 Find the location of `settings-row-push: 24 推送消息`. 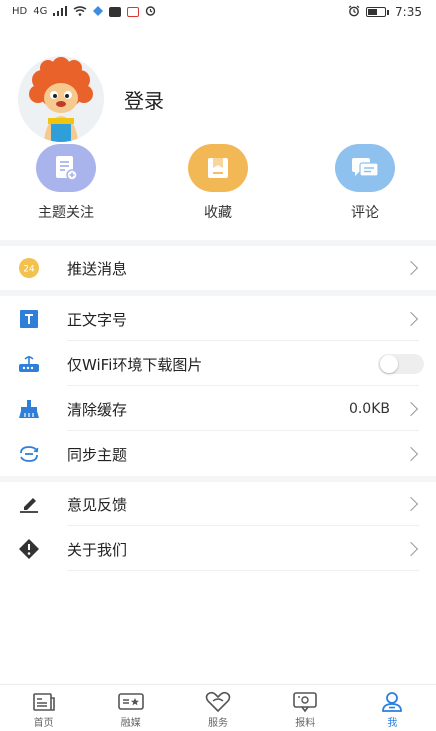

settings-row-push: 24 推送消息 is located at coordinates (218, 268).